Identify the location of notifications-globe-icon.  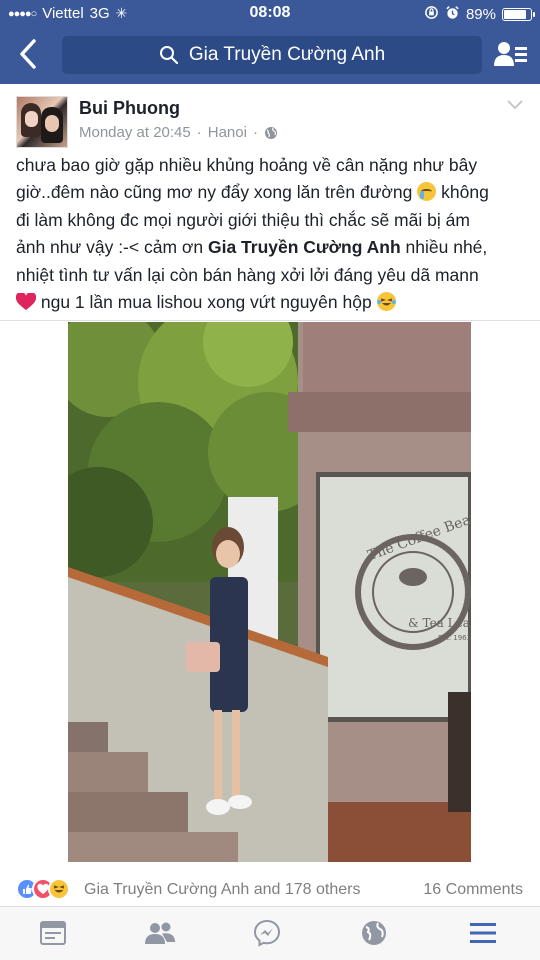
(374, 933).